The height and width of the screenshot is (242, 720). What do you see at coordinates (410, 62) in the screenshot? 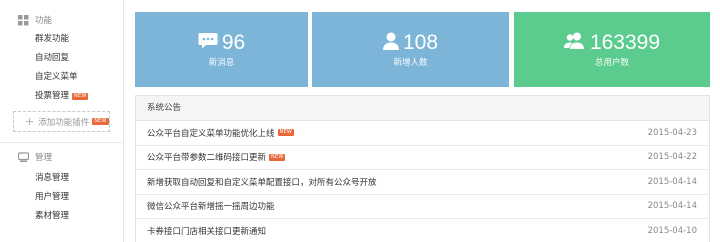
I see `stat-label: 新增人数` at bounding box center [410, 62].